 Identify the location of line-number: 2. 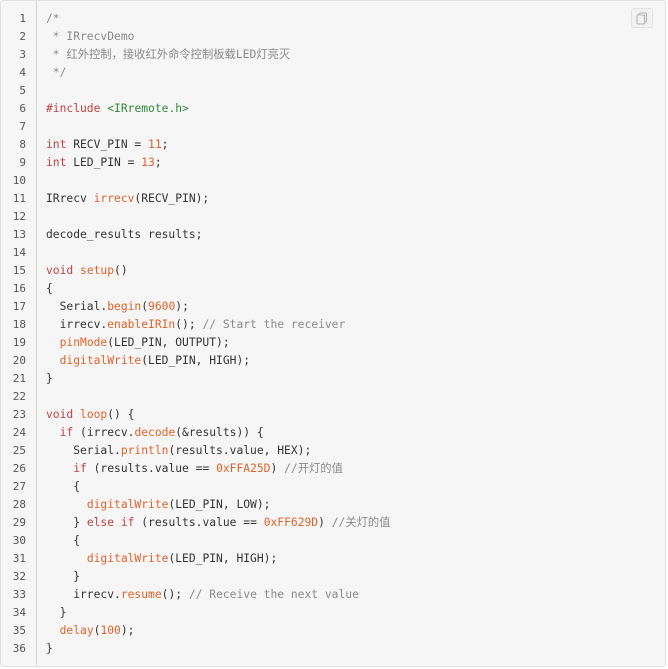
(22, 36).